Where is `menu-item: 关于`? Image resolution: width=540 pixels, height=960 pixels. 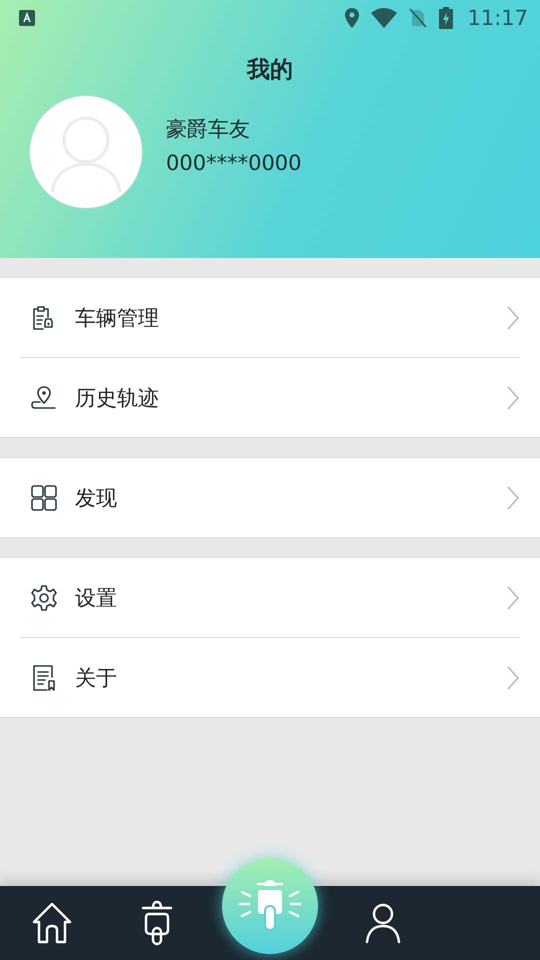
menu-item: 关于 is located at coordinates (270, 677).